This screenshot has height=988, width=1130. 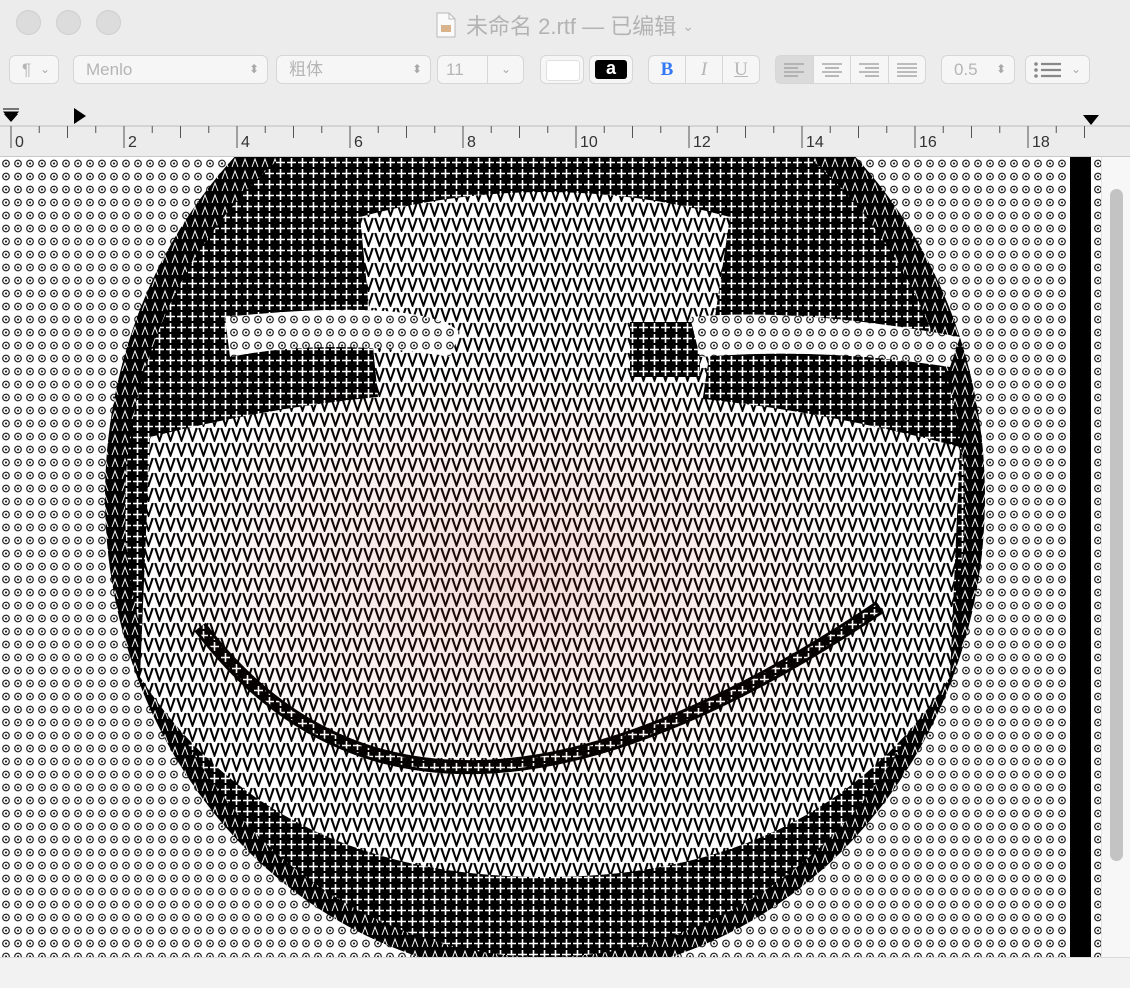 What do you see at coordinates (353, 69) in the screenshot?
I see `typeface-popup: 粗体 ⬍` at bounding box center [353, 69].